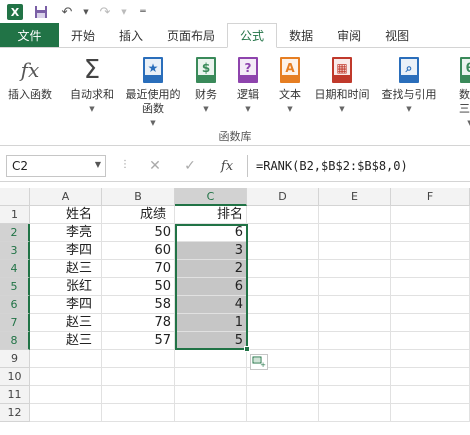  Describe the element at coordinates (252, 35) in the screenshot. I see `tab-formulas: 公式` at that location.